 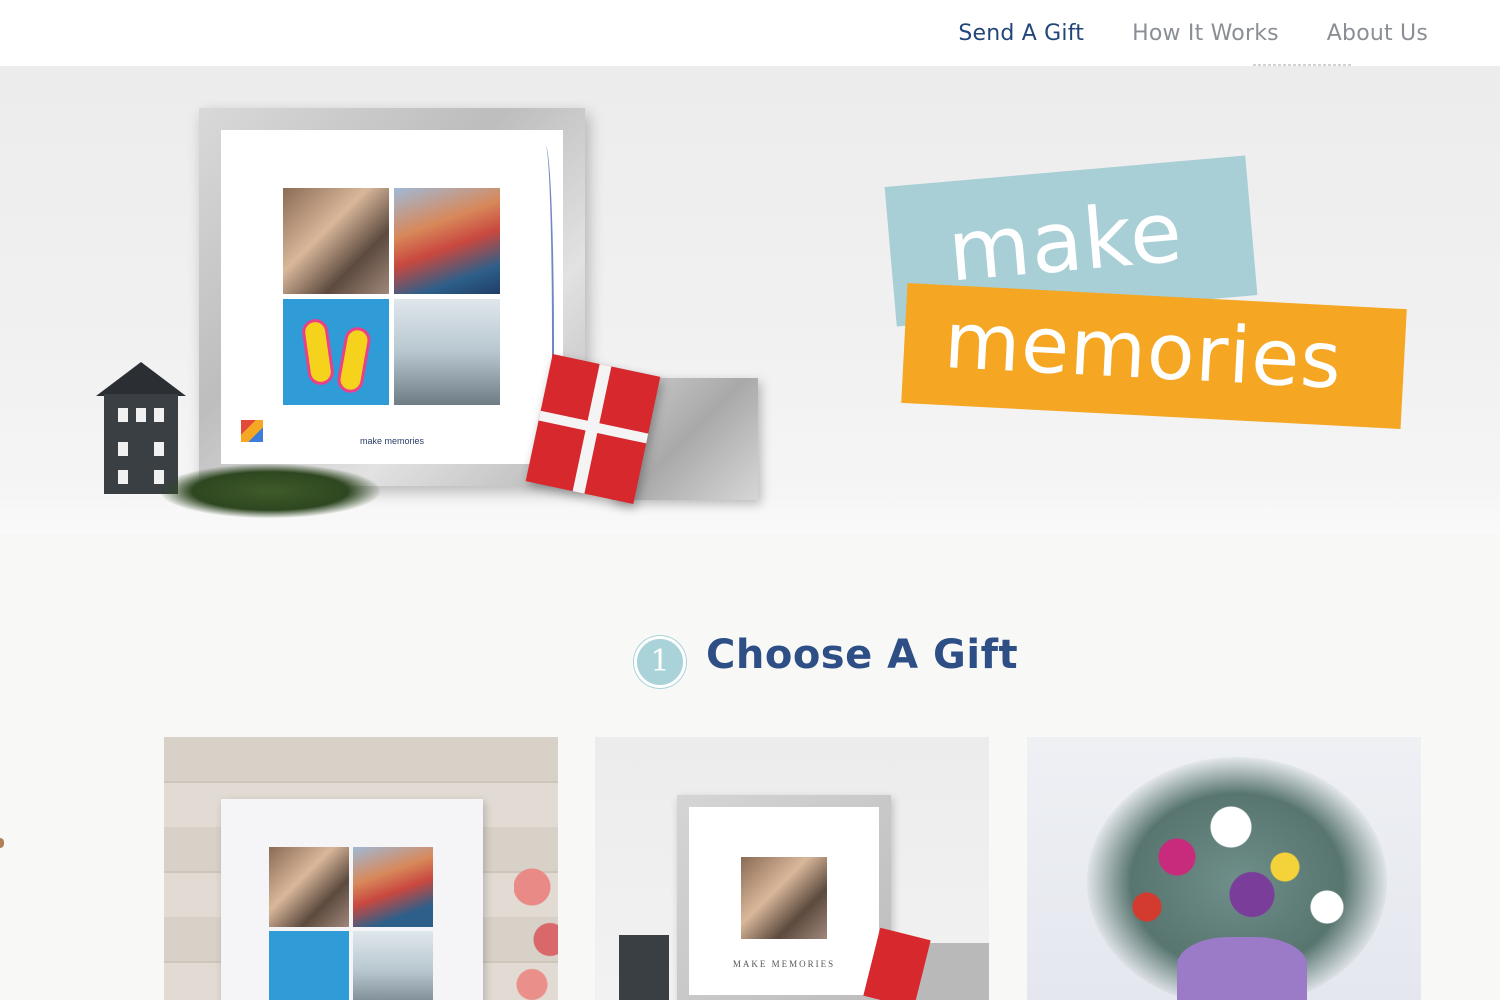 I want to click on photo-print-sheet, so click(x=352, y=899).